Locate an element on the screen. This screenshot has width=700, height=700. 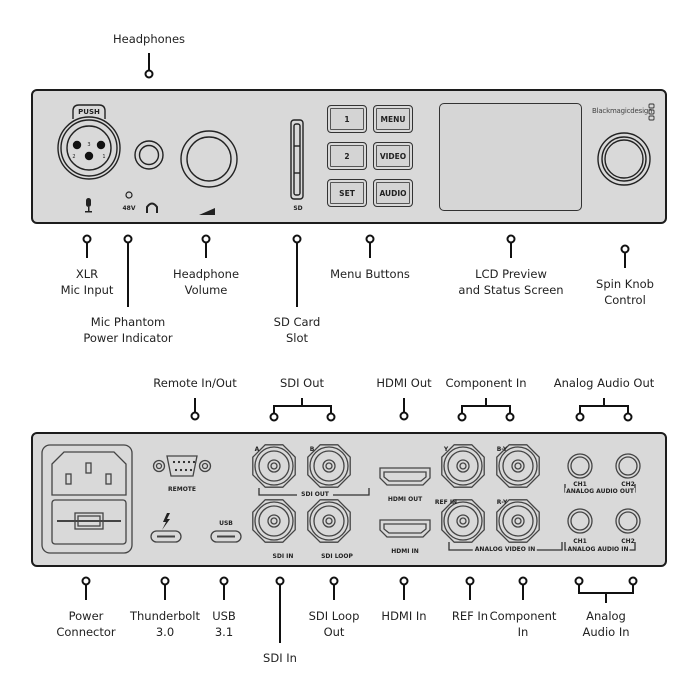
label-sd-card-slot: SD Card Slot is located at coordinates (297, 330).